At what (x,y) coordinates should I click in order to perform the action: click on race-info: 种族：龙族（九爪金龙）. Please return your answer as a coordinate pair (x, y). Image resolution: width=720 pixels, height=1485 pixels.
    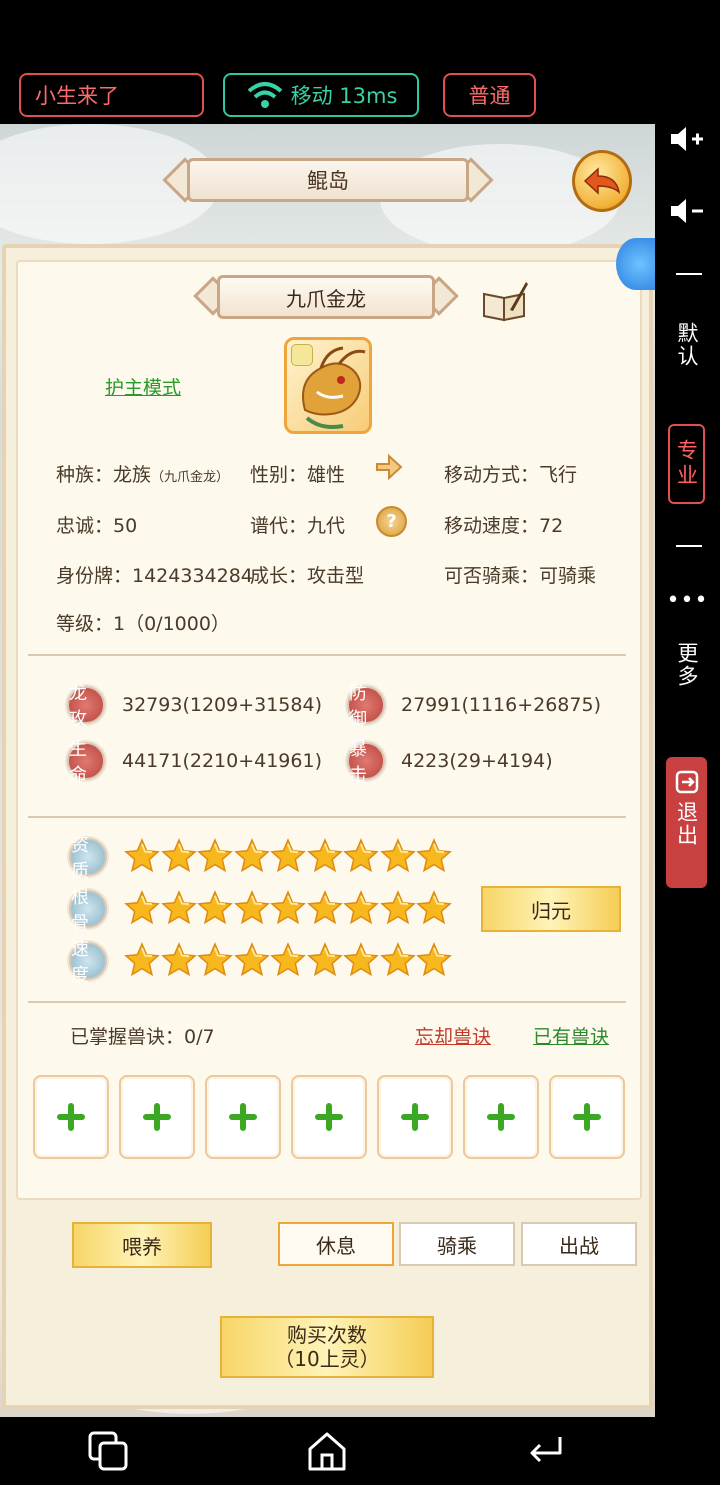
    Looking at the image, I should click on (142, 473).